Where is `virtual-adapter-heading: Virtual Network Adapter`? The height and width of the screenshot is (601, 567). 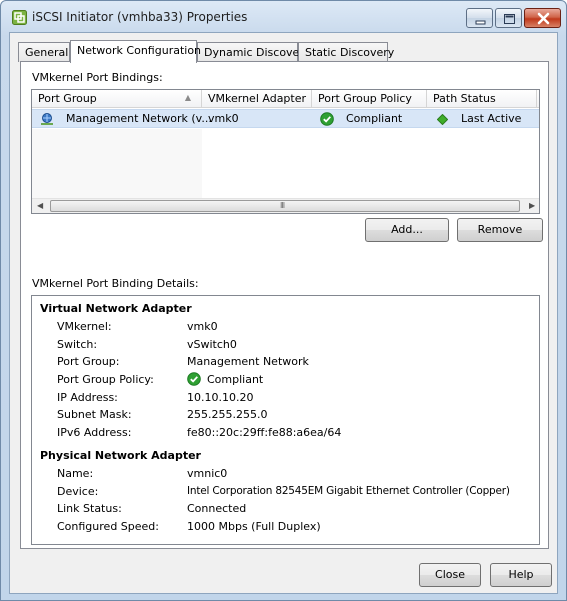 virtual-adapter-heading: Virtual Network Adapter is located at coordinates (116, 308).